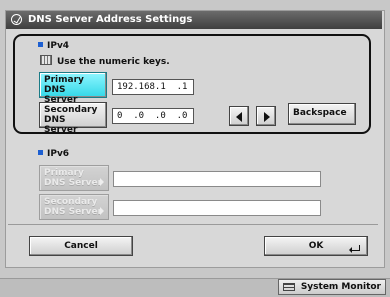 The width and height of the screenshot is (390, 297). What do you see at coordinates (61, 125) in the screenshot?
I see `secondary-label-line2: DNS Server` at bounding box center [61, 125].